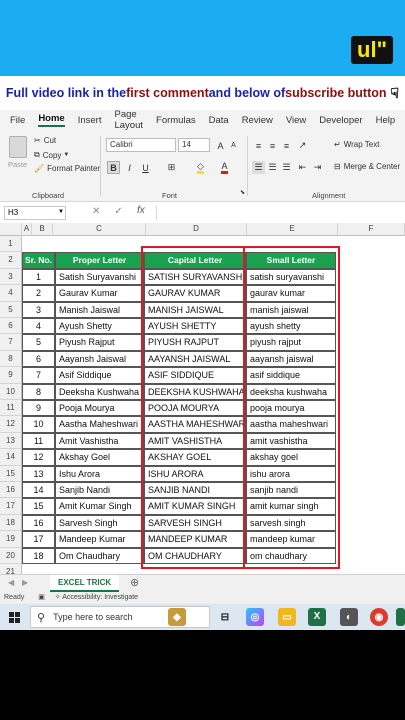 This screenshot has width=405, height=720. I want to click on row-header: 13, so click(11, 441).